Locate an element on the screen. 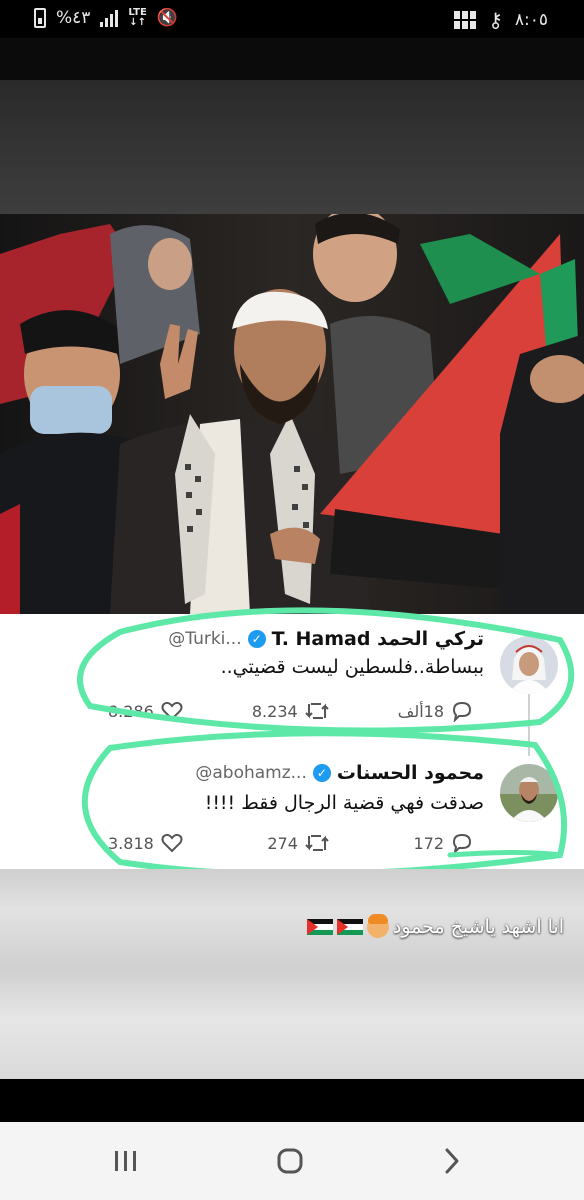 The height and width of the screenshot is (1200, 584). navigation-bar is located at coordinates (292, 1161).